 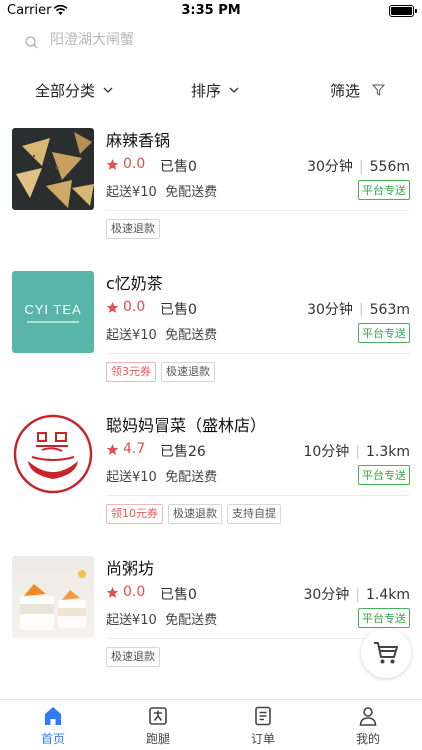 I want to click on tab-errand-label: 跑腿, so click(x=157, y=739).